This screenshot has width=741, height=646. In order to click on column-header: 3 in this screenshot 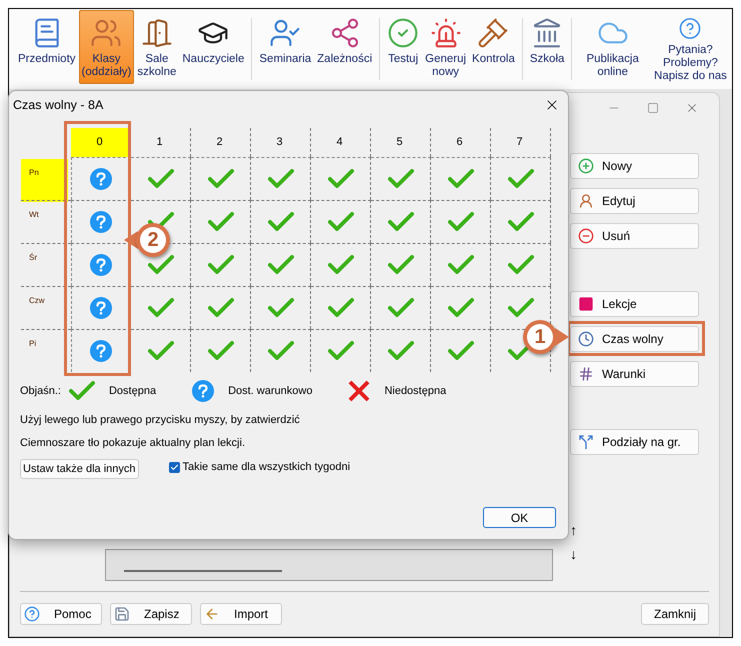, I will do `click(279, 142)`.